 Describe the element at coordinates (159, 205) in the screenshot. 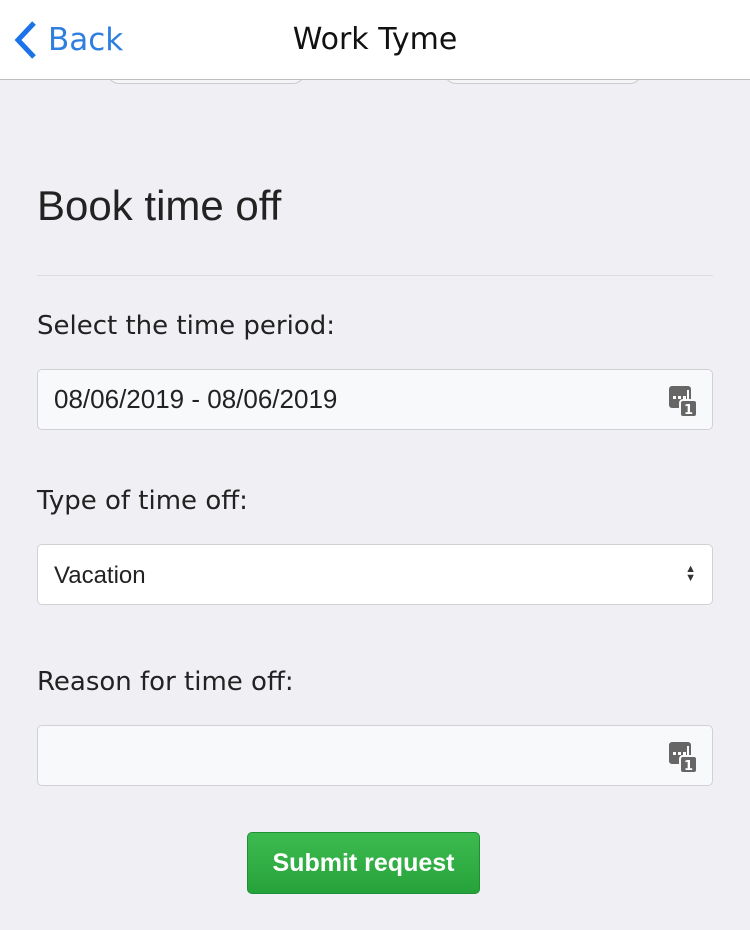

I see `form-heading: Book time off` at that location.